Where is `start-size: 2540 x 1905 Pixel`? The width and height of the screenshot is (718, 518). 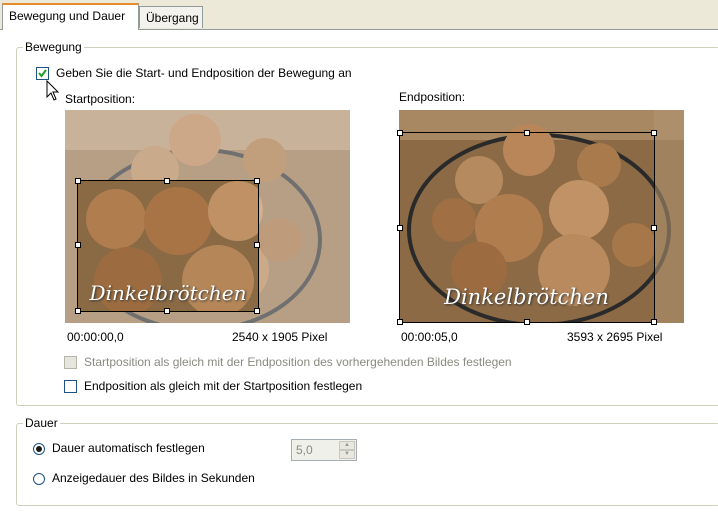
start-size: 2540 x 1905 Pixel is located at coordinates (280, 337).